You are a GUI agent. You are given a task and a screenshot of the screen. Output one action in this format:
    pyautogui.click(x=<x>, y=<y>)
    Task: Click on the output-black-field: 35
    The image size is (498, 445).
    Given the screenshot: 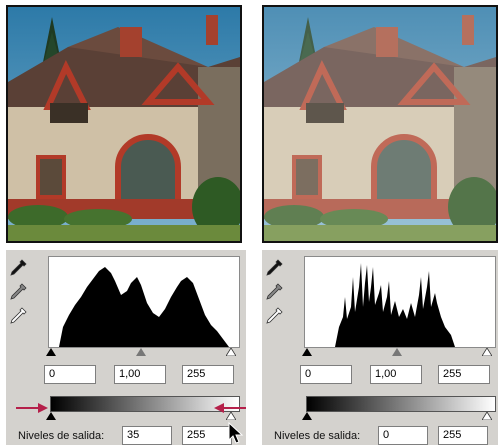 What is the action you would take?
    pyautogui.click(x=147, y=435)
    